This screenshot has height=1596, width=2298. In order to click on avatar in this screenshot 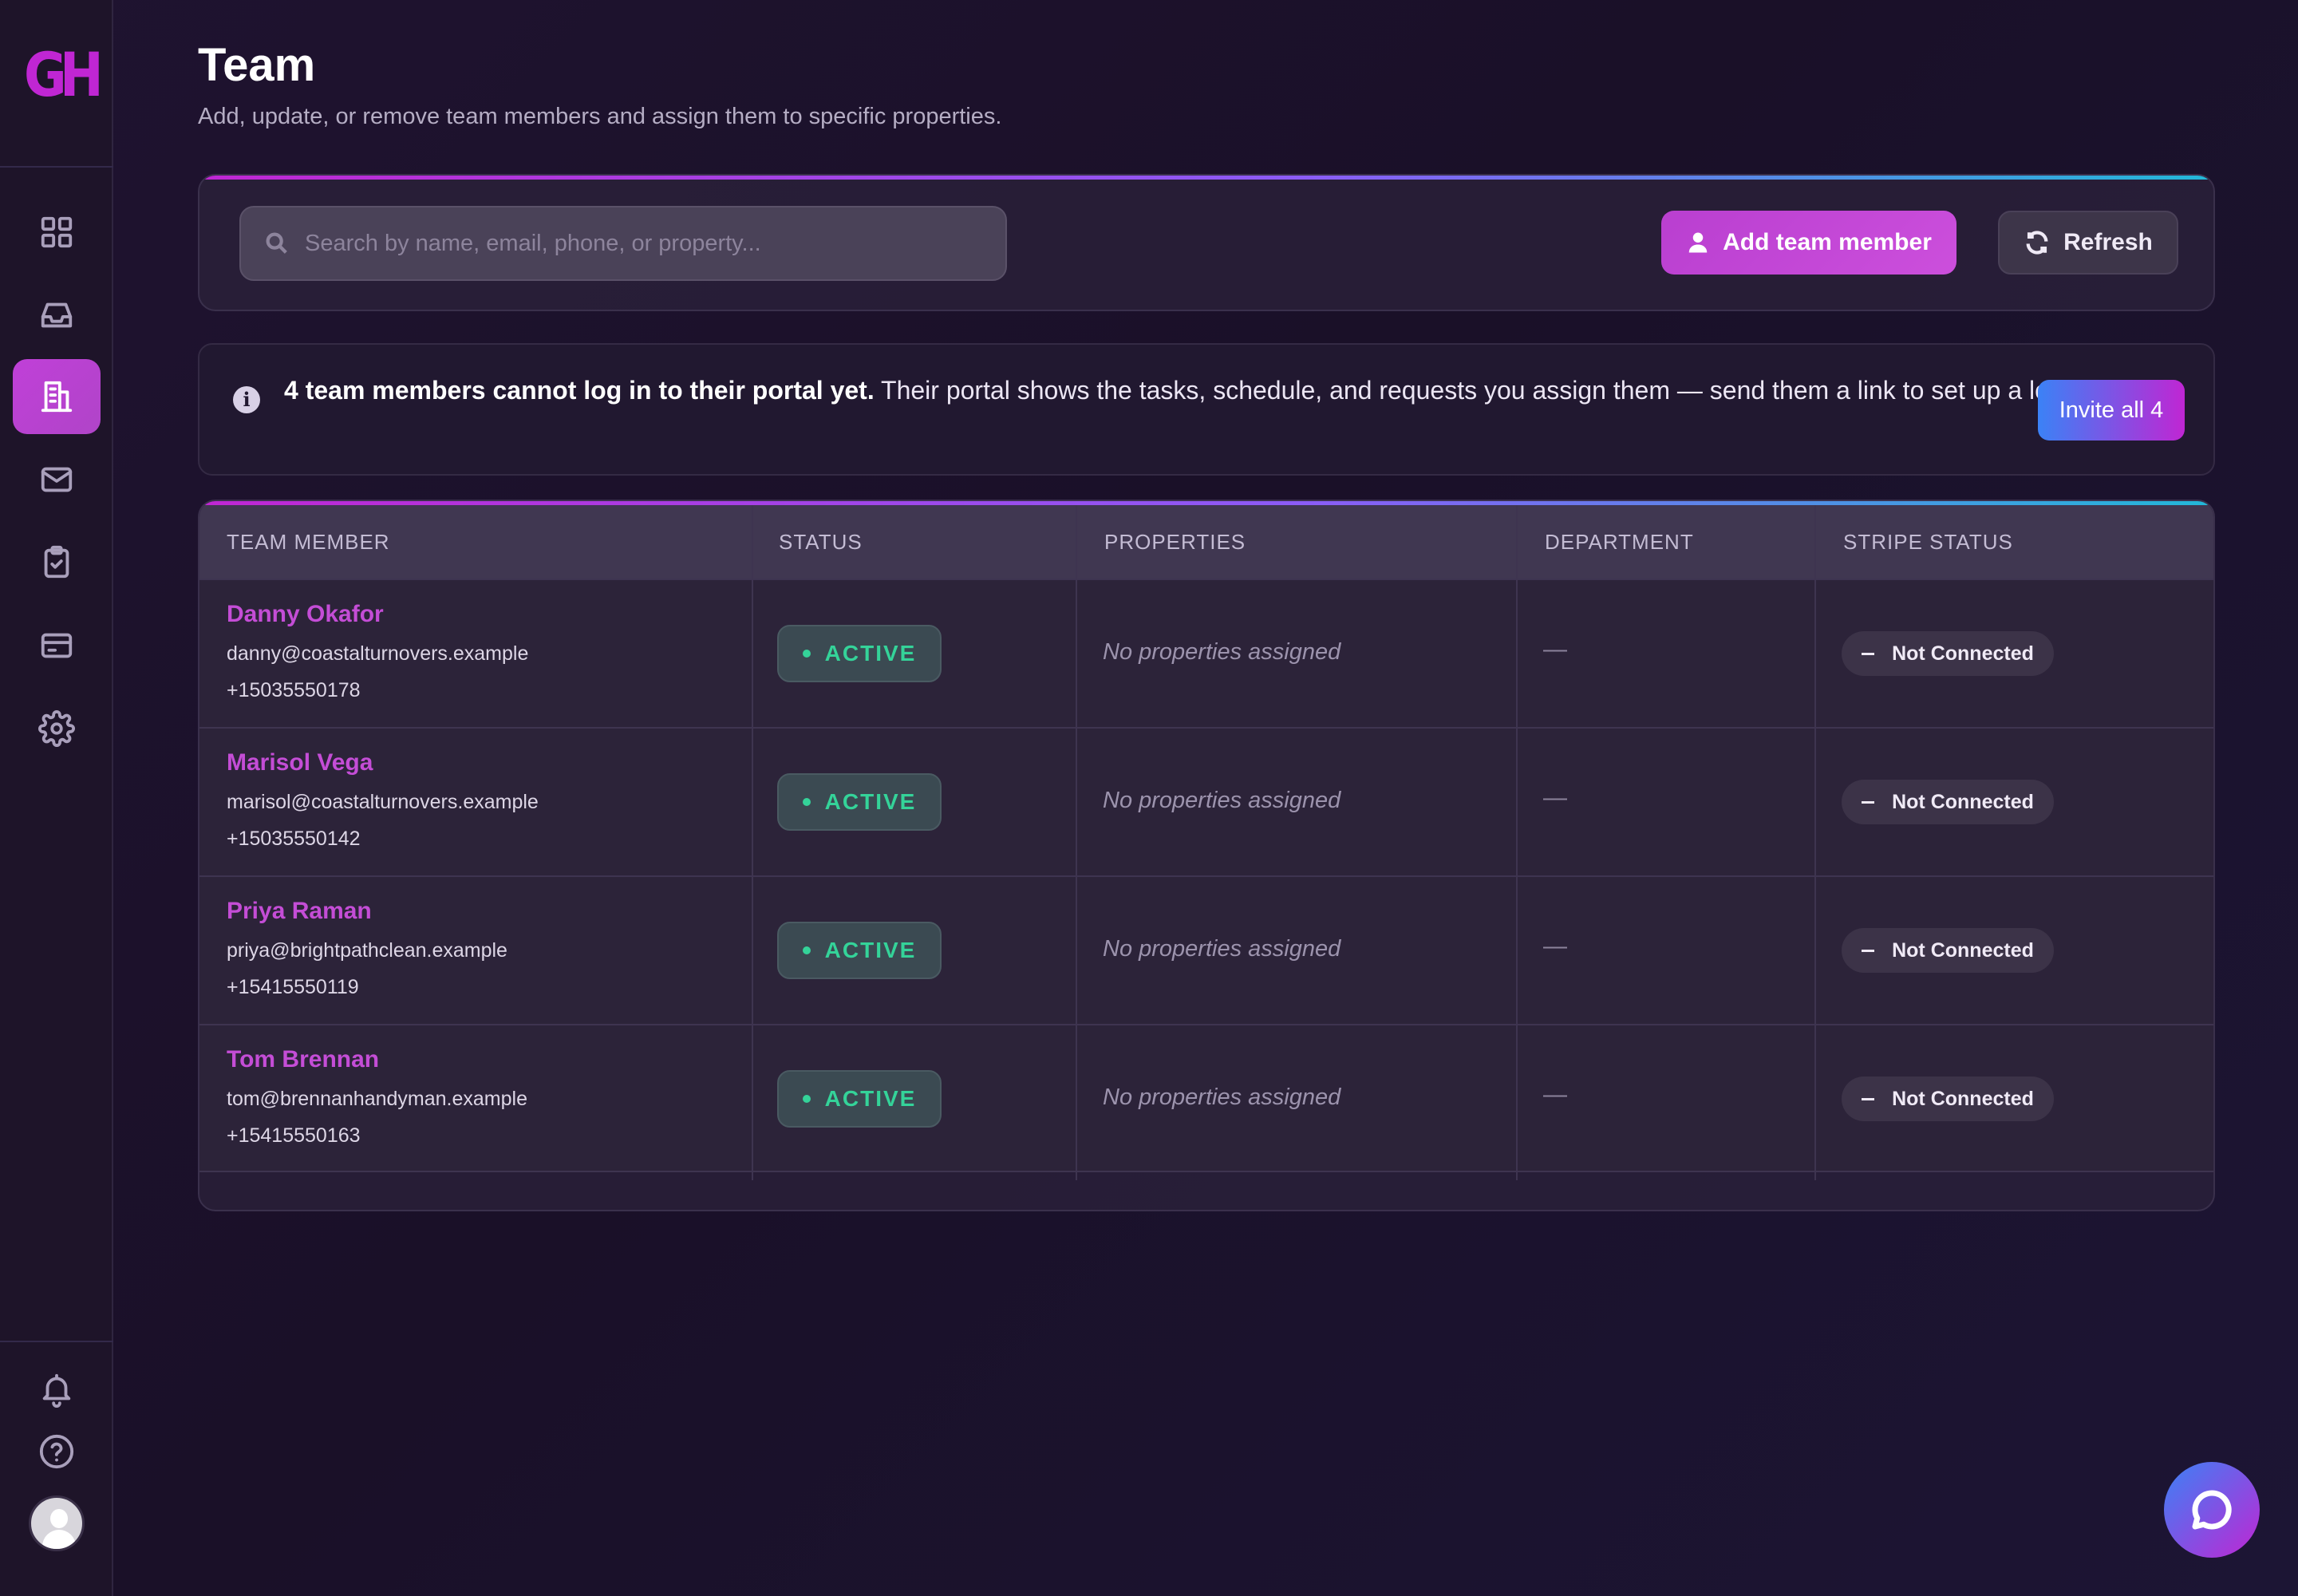, I will do `click(57, 1523)`.